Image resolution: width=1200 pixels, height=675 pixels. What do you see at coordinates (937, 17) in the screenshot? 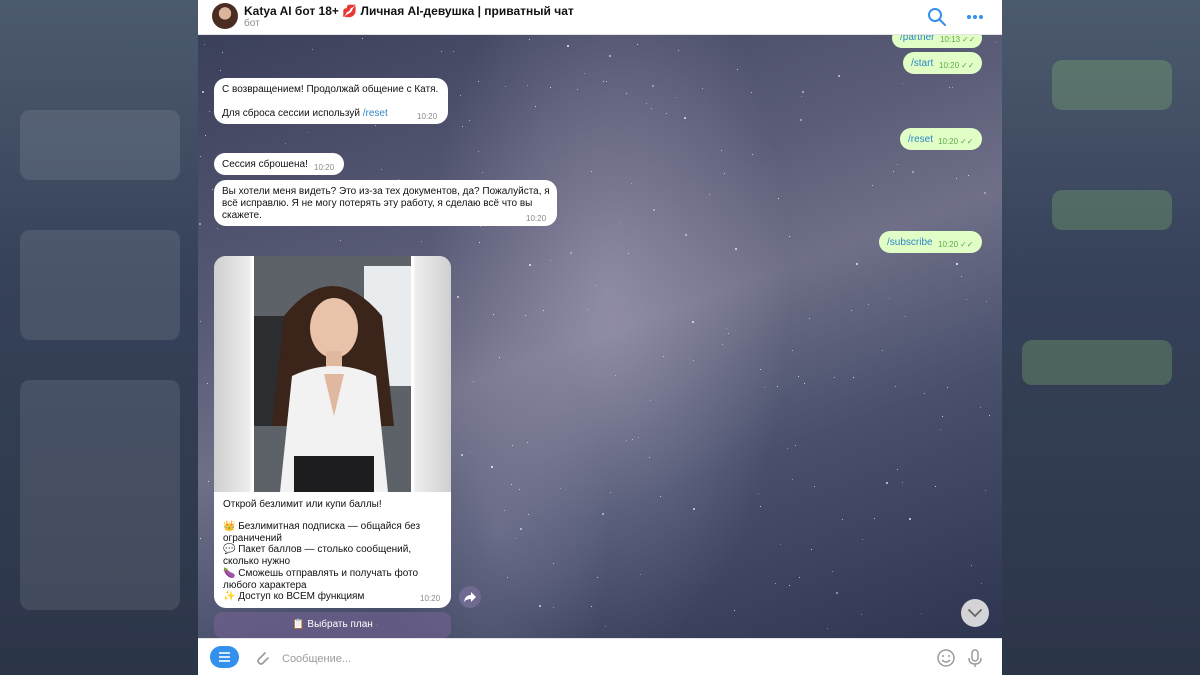
I see `search-icon` at bounding box center [937, 17].